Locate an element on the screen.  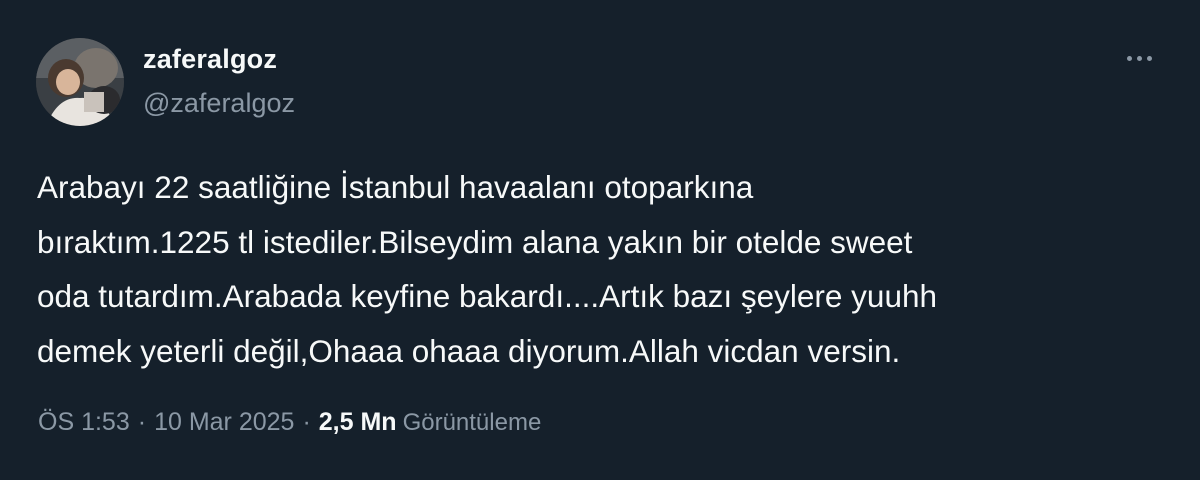
views-count: 2,5 Mn is located at coordinates (361, 422).